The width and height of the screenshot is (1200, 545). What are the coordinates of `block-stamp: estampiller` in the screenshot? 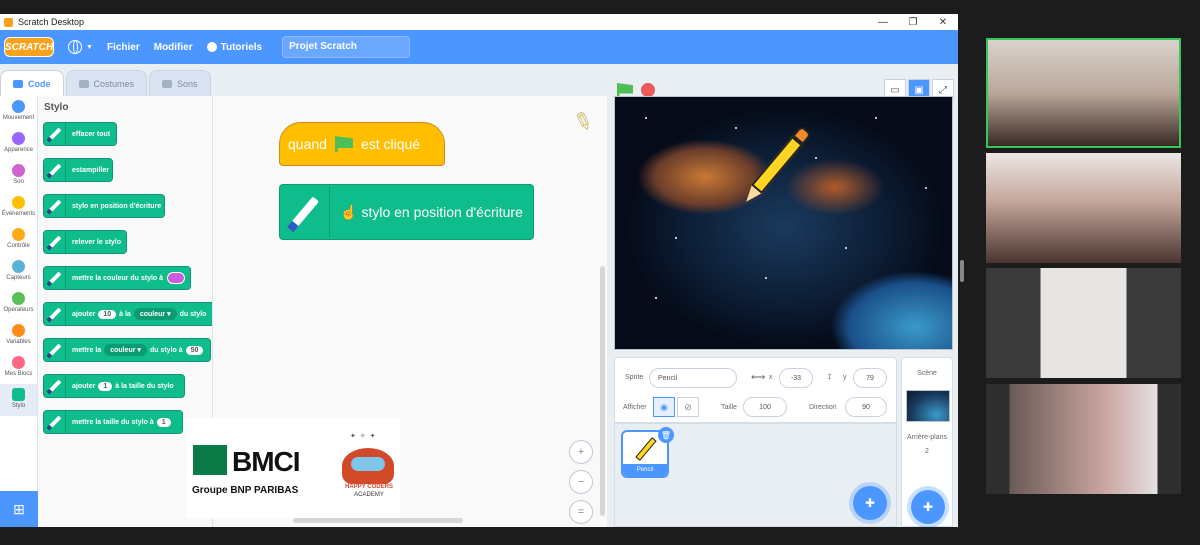 It's located at (78, 170).